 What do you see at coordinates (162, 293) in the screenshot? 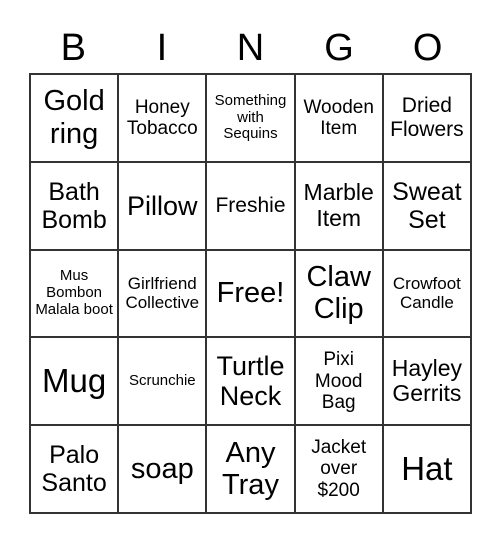
I see `bingo-cell: Girlfriend Collective` at bounding box center [162, 293].